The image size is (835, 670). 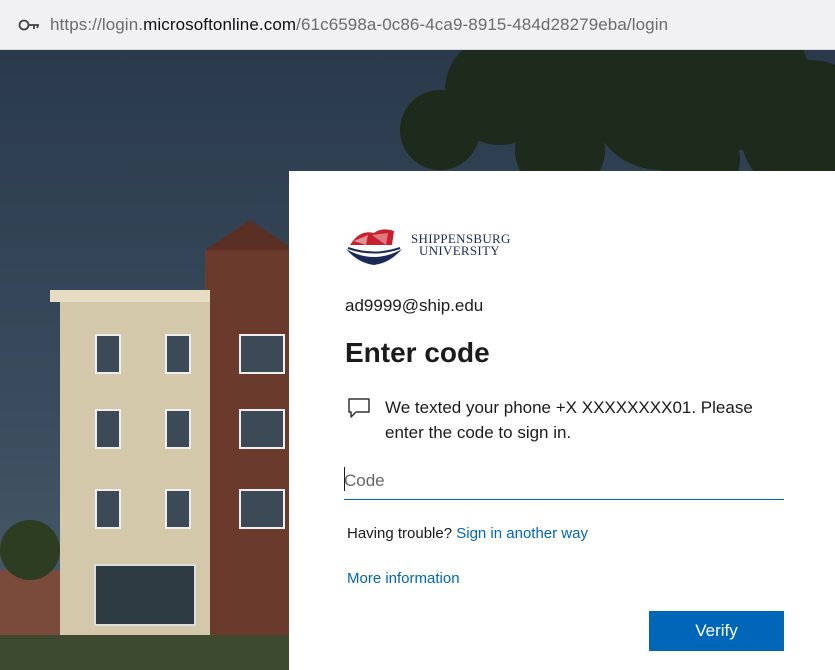 What do you see at coordinates (359, 408) in the screenshot?
I see `chat-bubble-icon` at bounding box center [359, 408].